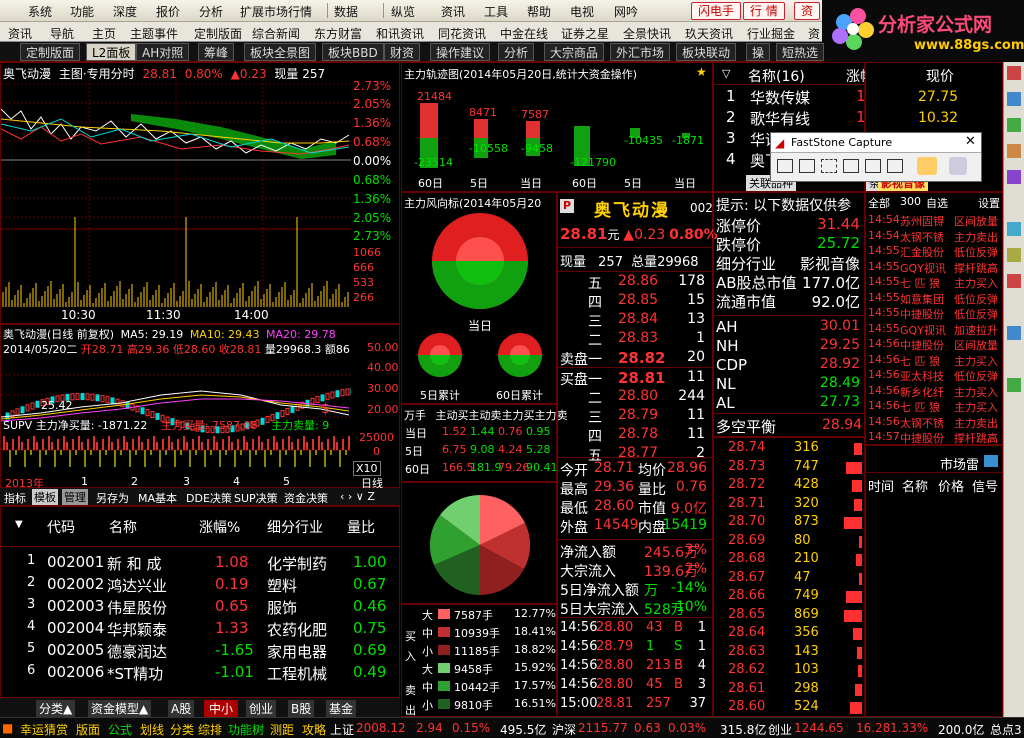 Image resolution: width=1024 pixels, height=738 pixels. What do you see at coordinates (807, 166) in the screenshot?
I see `capture-object-icon` at bounding box center [807, 166].